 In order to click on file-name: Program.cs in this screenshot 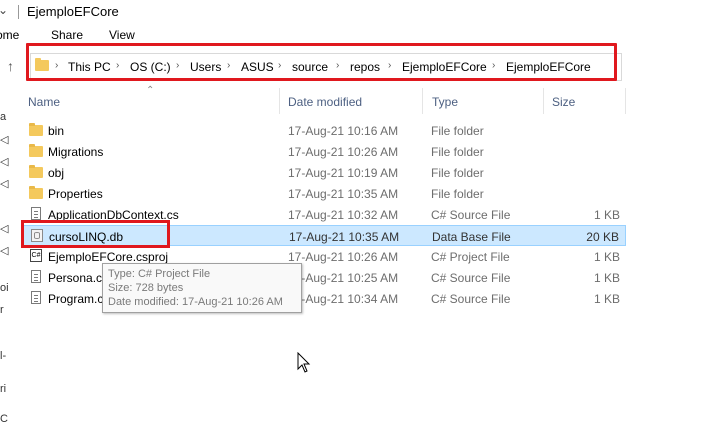, I will do `click(79, 299)`.